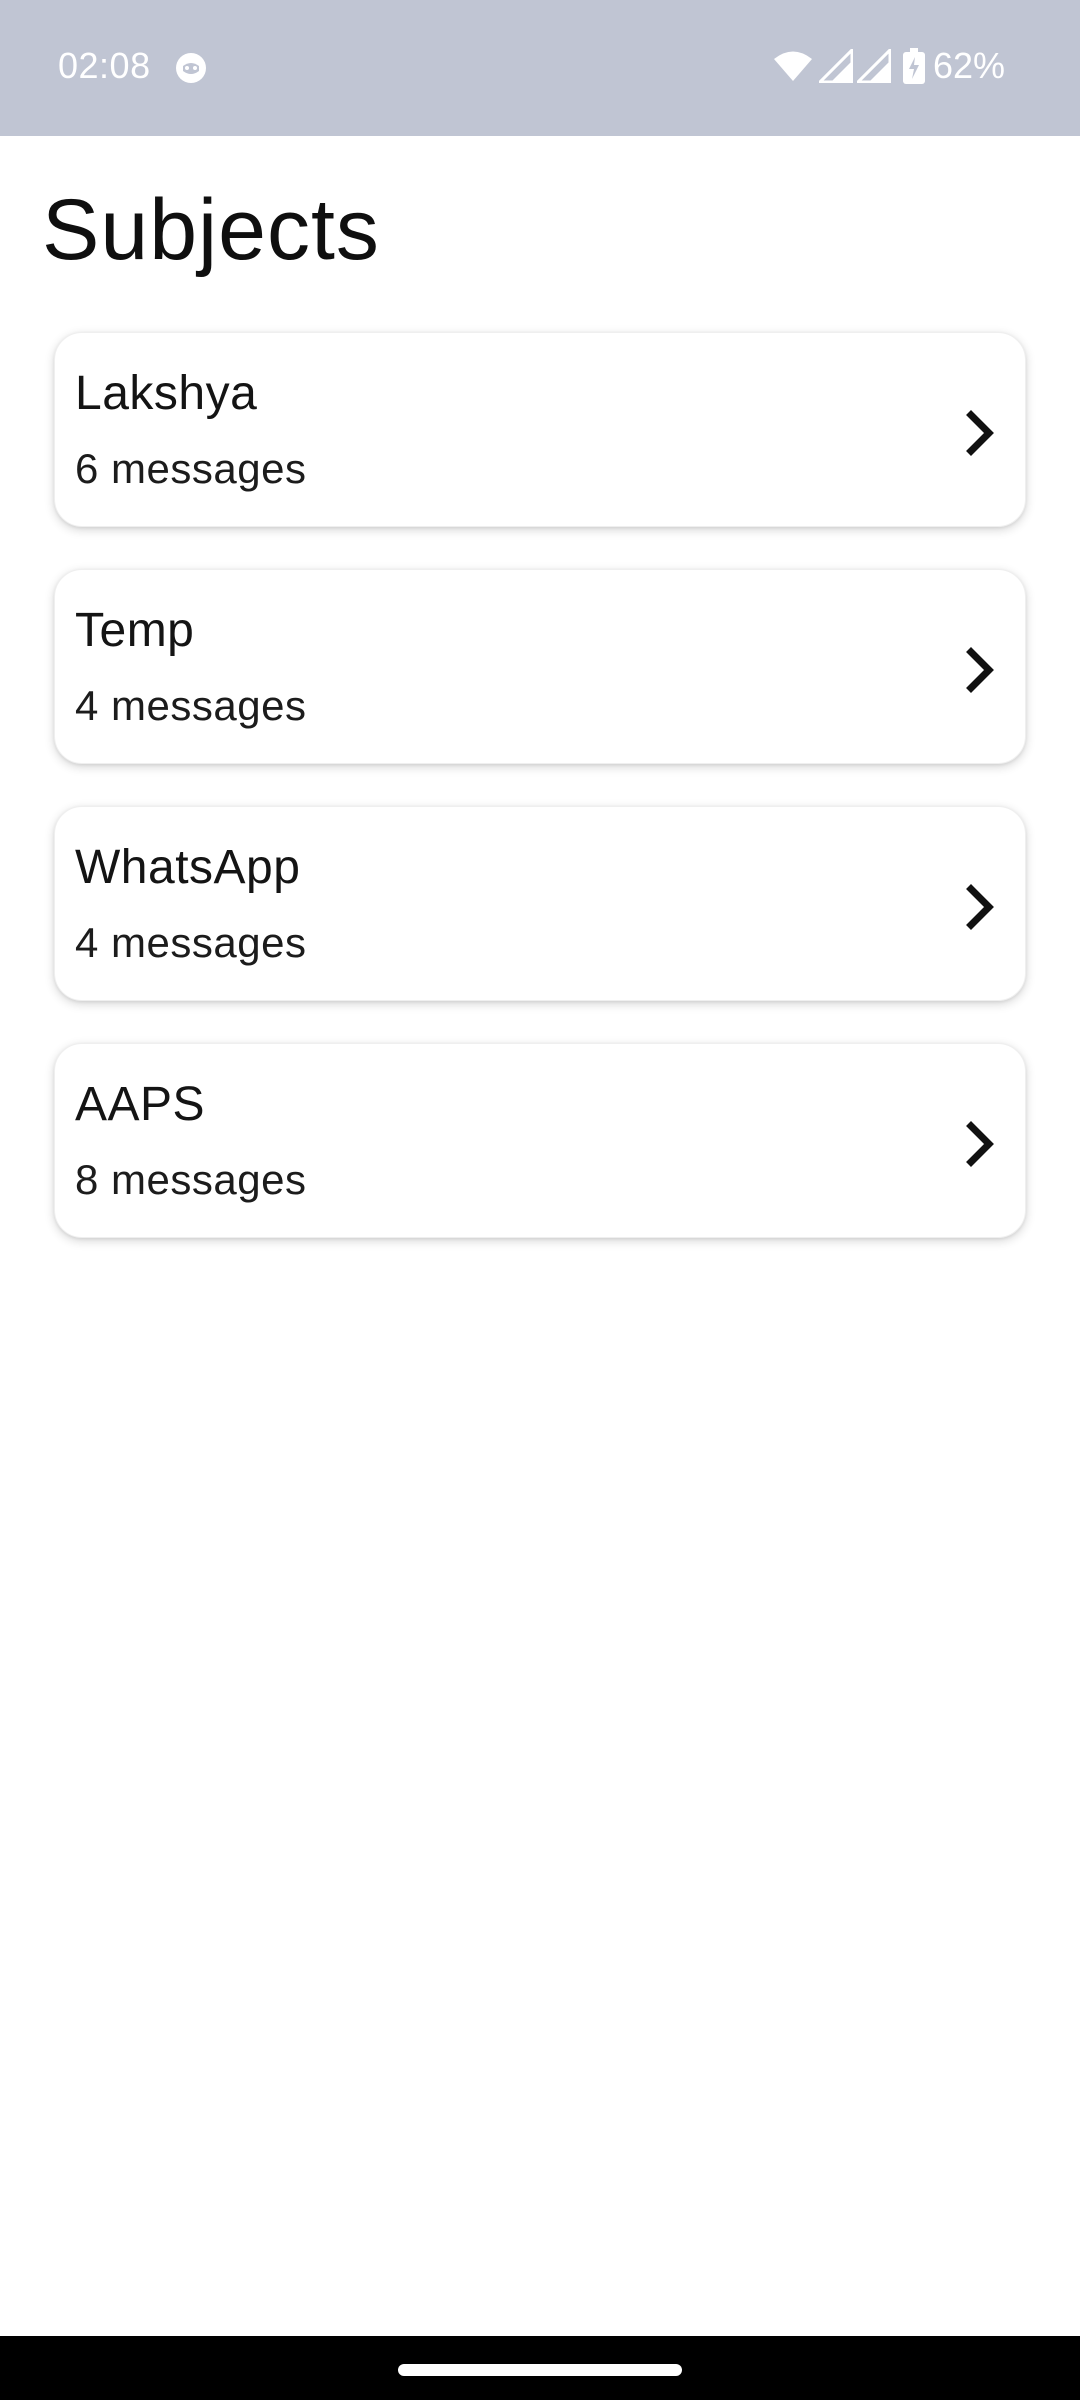  I want to click on home-indicator, so click(540, 2370).